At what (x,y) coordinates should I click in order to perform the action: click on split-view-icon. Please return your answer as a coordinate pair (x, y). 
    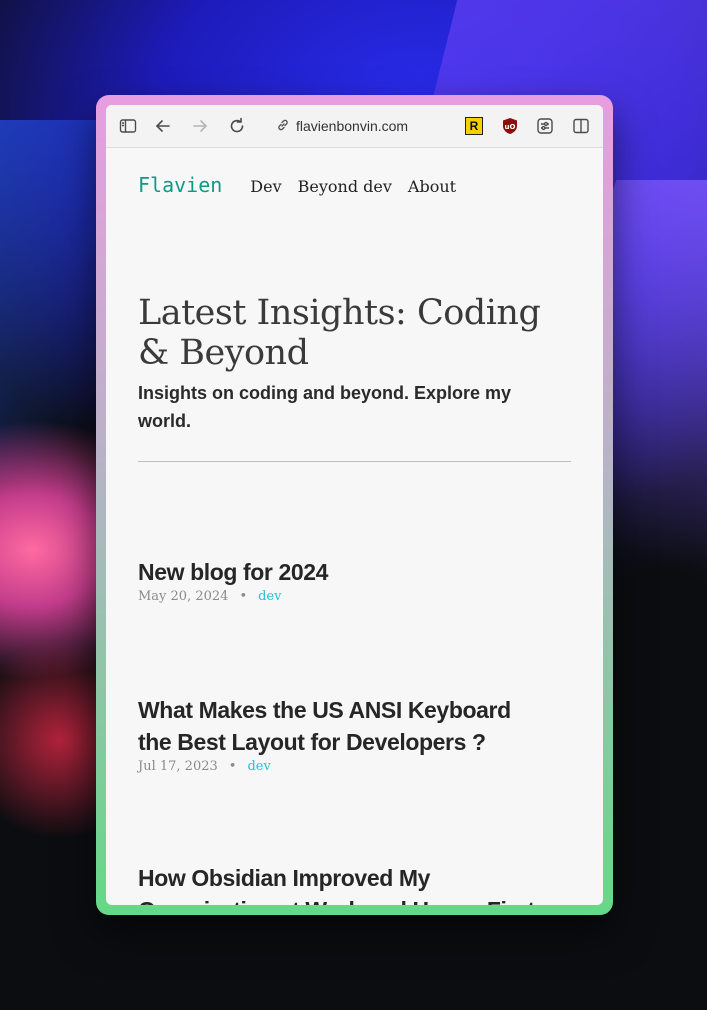
    Looking at the image, I should click on (581, 126).